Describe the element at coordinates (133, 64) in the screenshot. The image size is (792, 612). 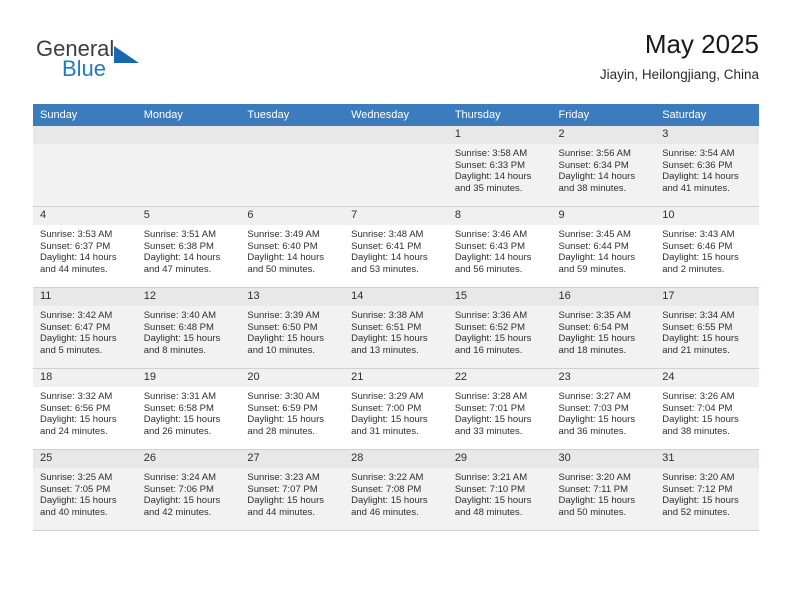
I see `brand-logo: General Blue` at that location.